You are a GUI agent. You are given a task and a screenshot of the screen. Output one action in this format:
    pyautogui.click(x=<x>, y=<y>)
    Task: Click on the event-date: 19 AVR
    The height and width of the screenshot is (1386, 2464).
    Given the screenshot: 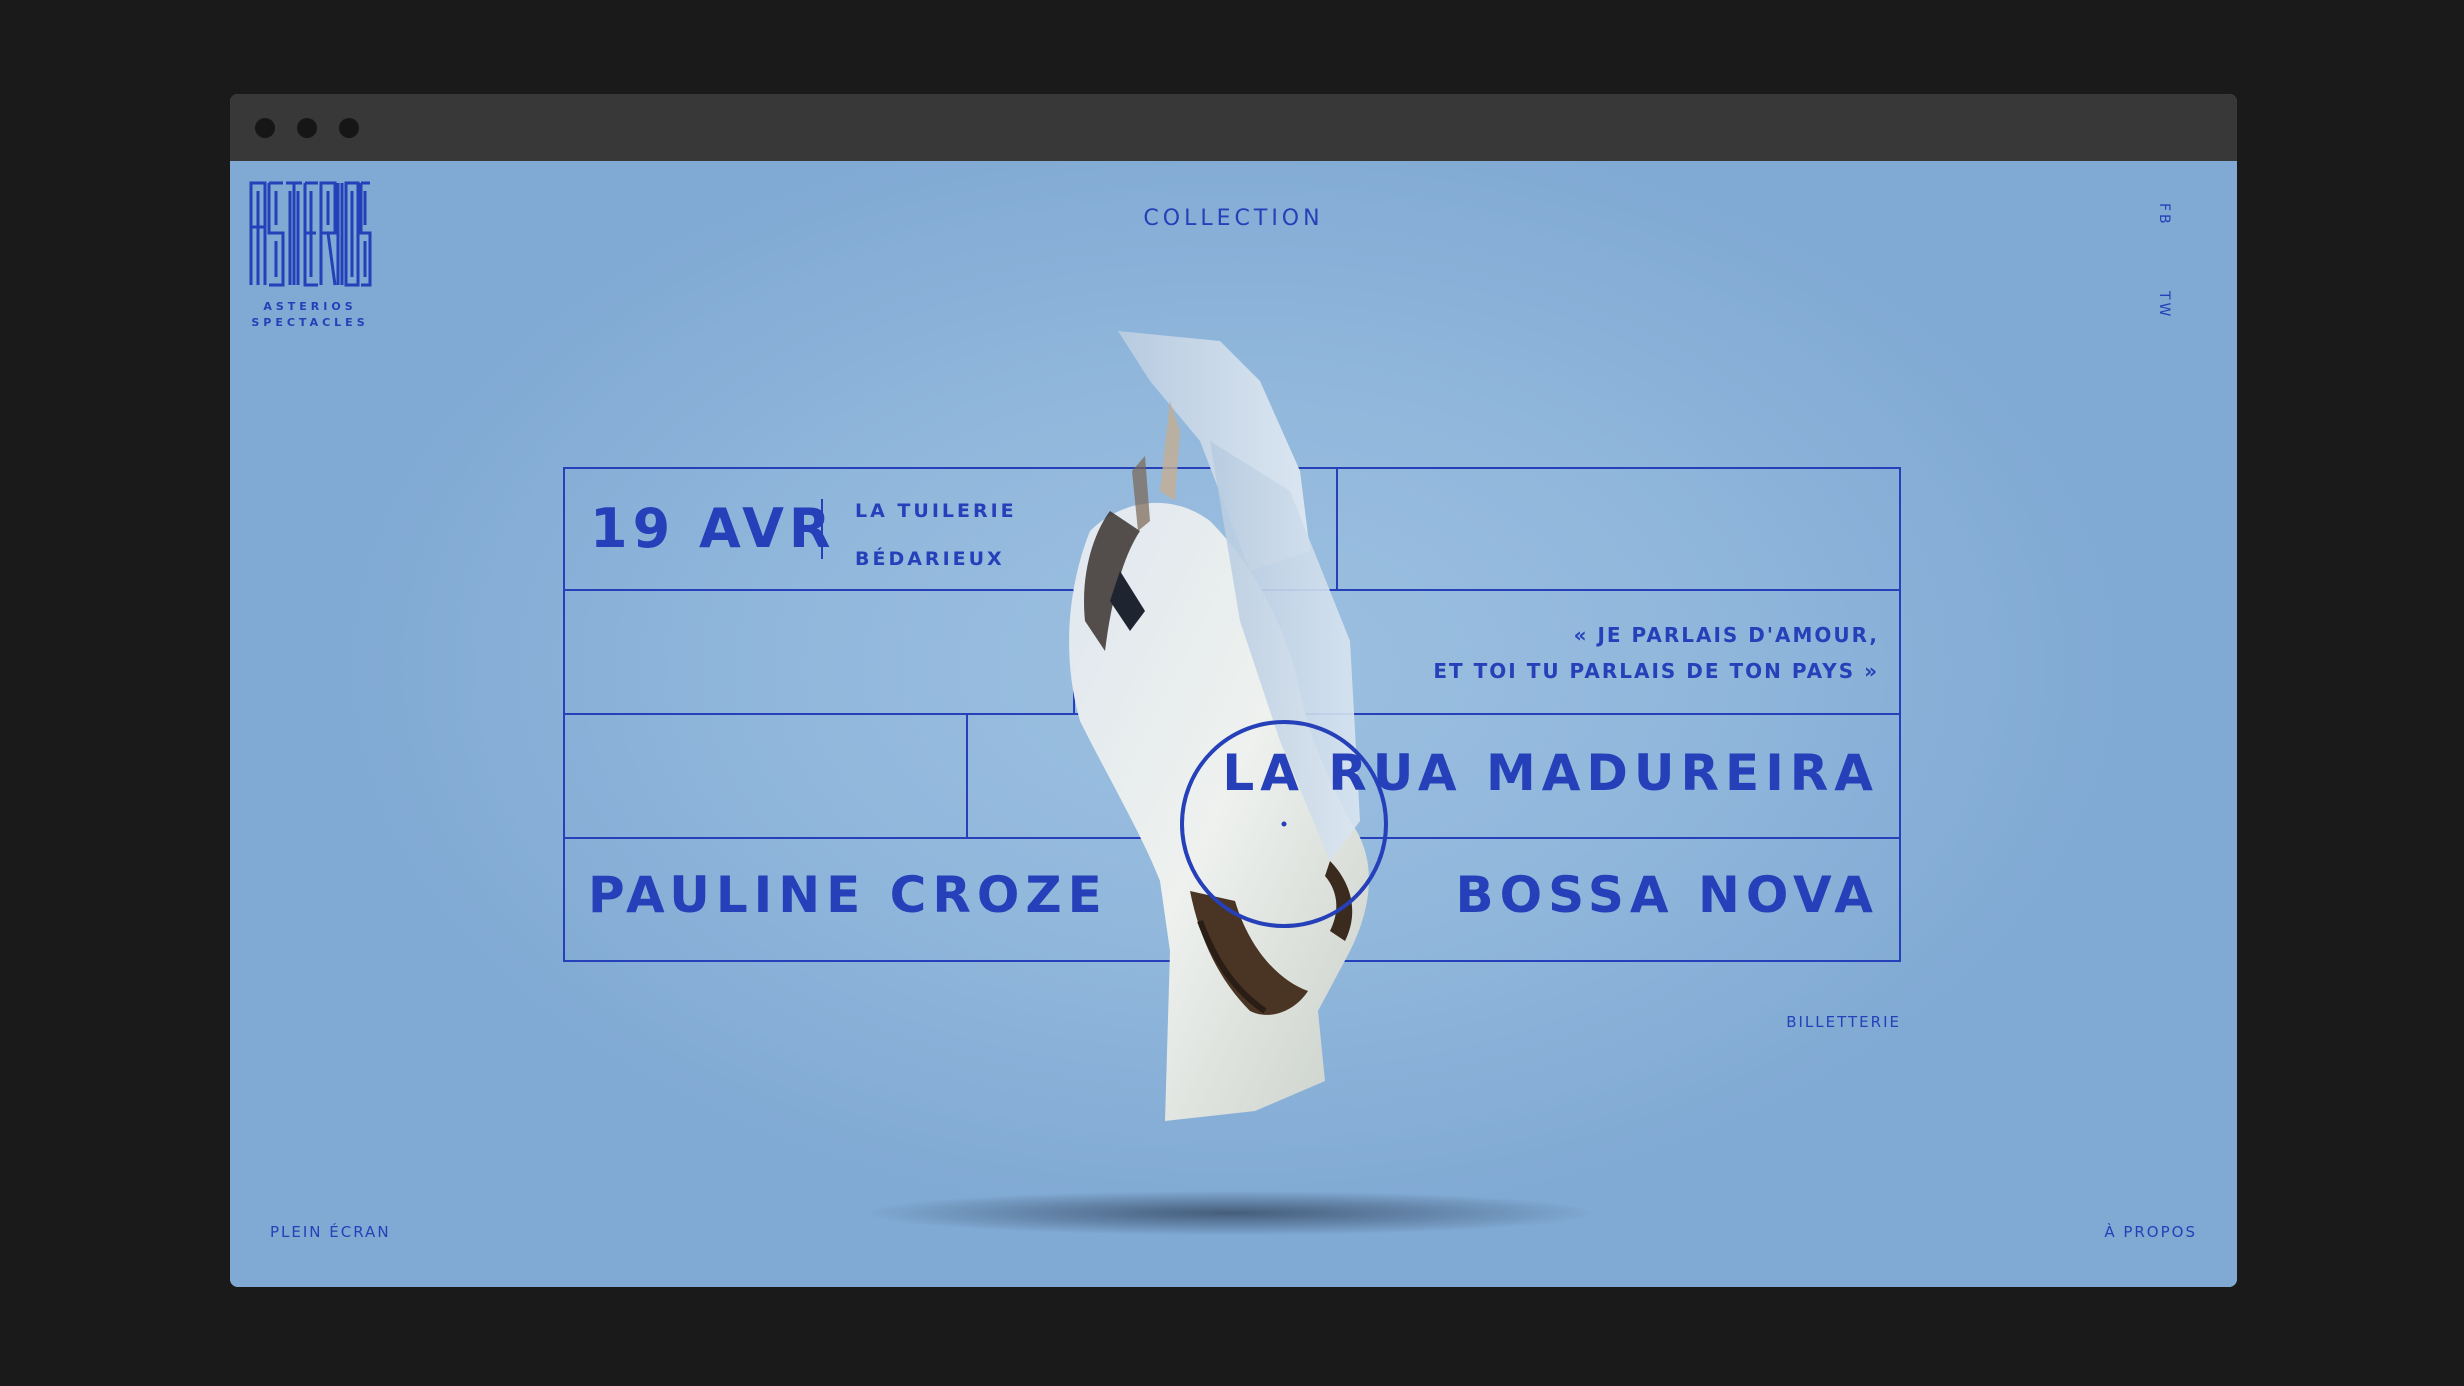 What is the action you would take?
    pyautogui.click(x=713, y=528)
    